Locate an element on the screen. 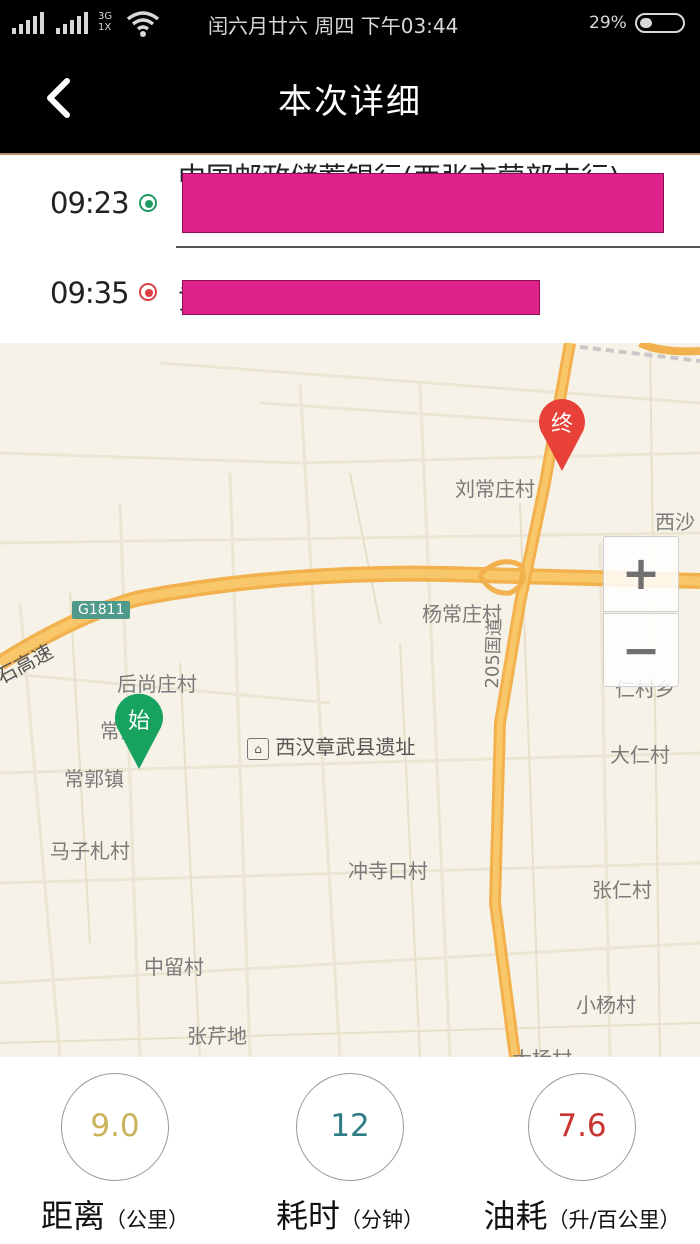 Image resolution: width=700 pixels, height=1244 pixels. place-label: 张仁村 is located at coordinates (622, 890).